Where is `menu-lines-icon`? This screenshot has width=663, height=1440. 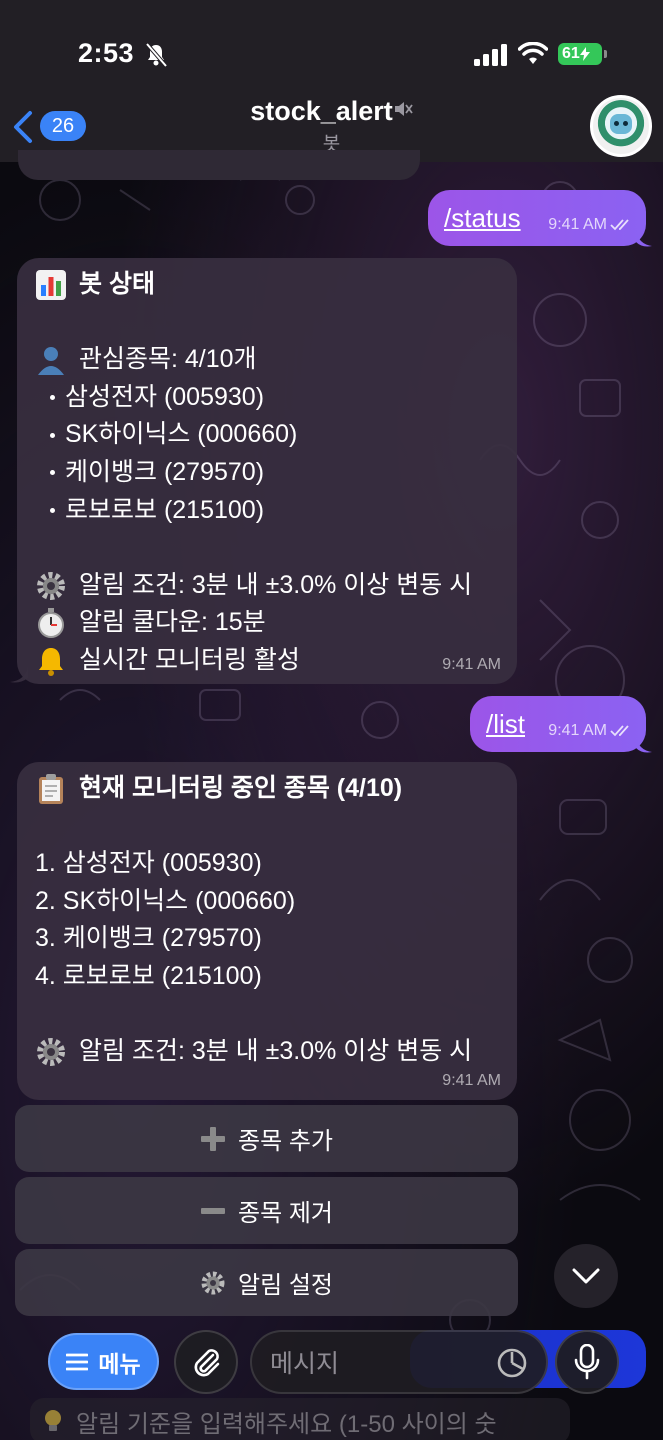 menu-lines-icon is located at coordinates (77, 1361).